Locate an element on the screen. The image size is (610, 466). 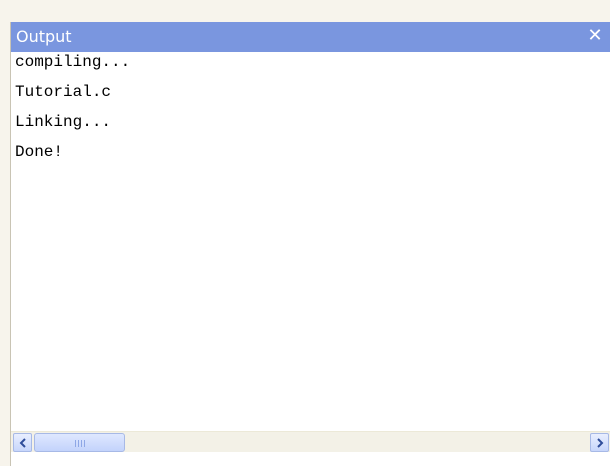
horizontal-scrollbar is located at coordinates (310, 441).